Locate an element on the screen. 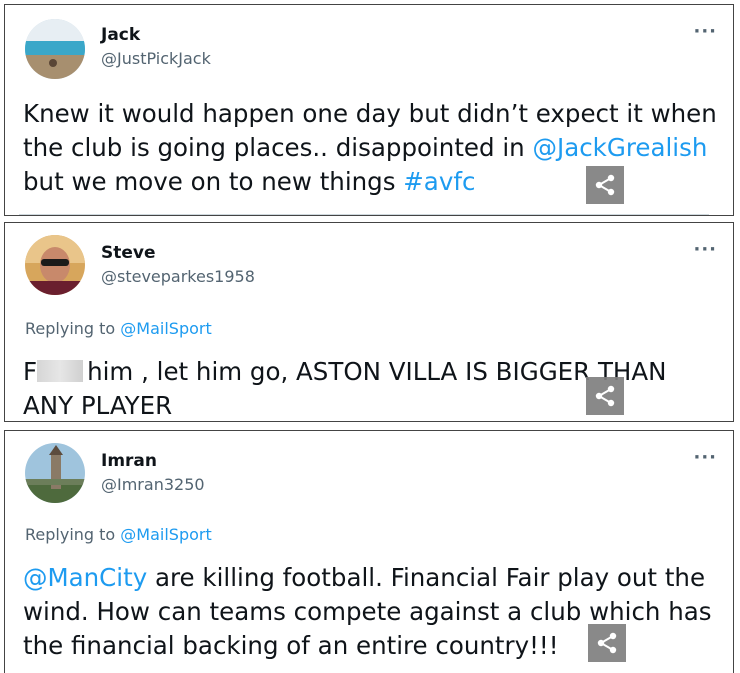 The image size is (740, 673). divider is located at coordinates (364, 214).